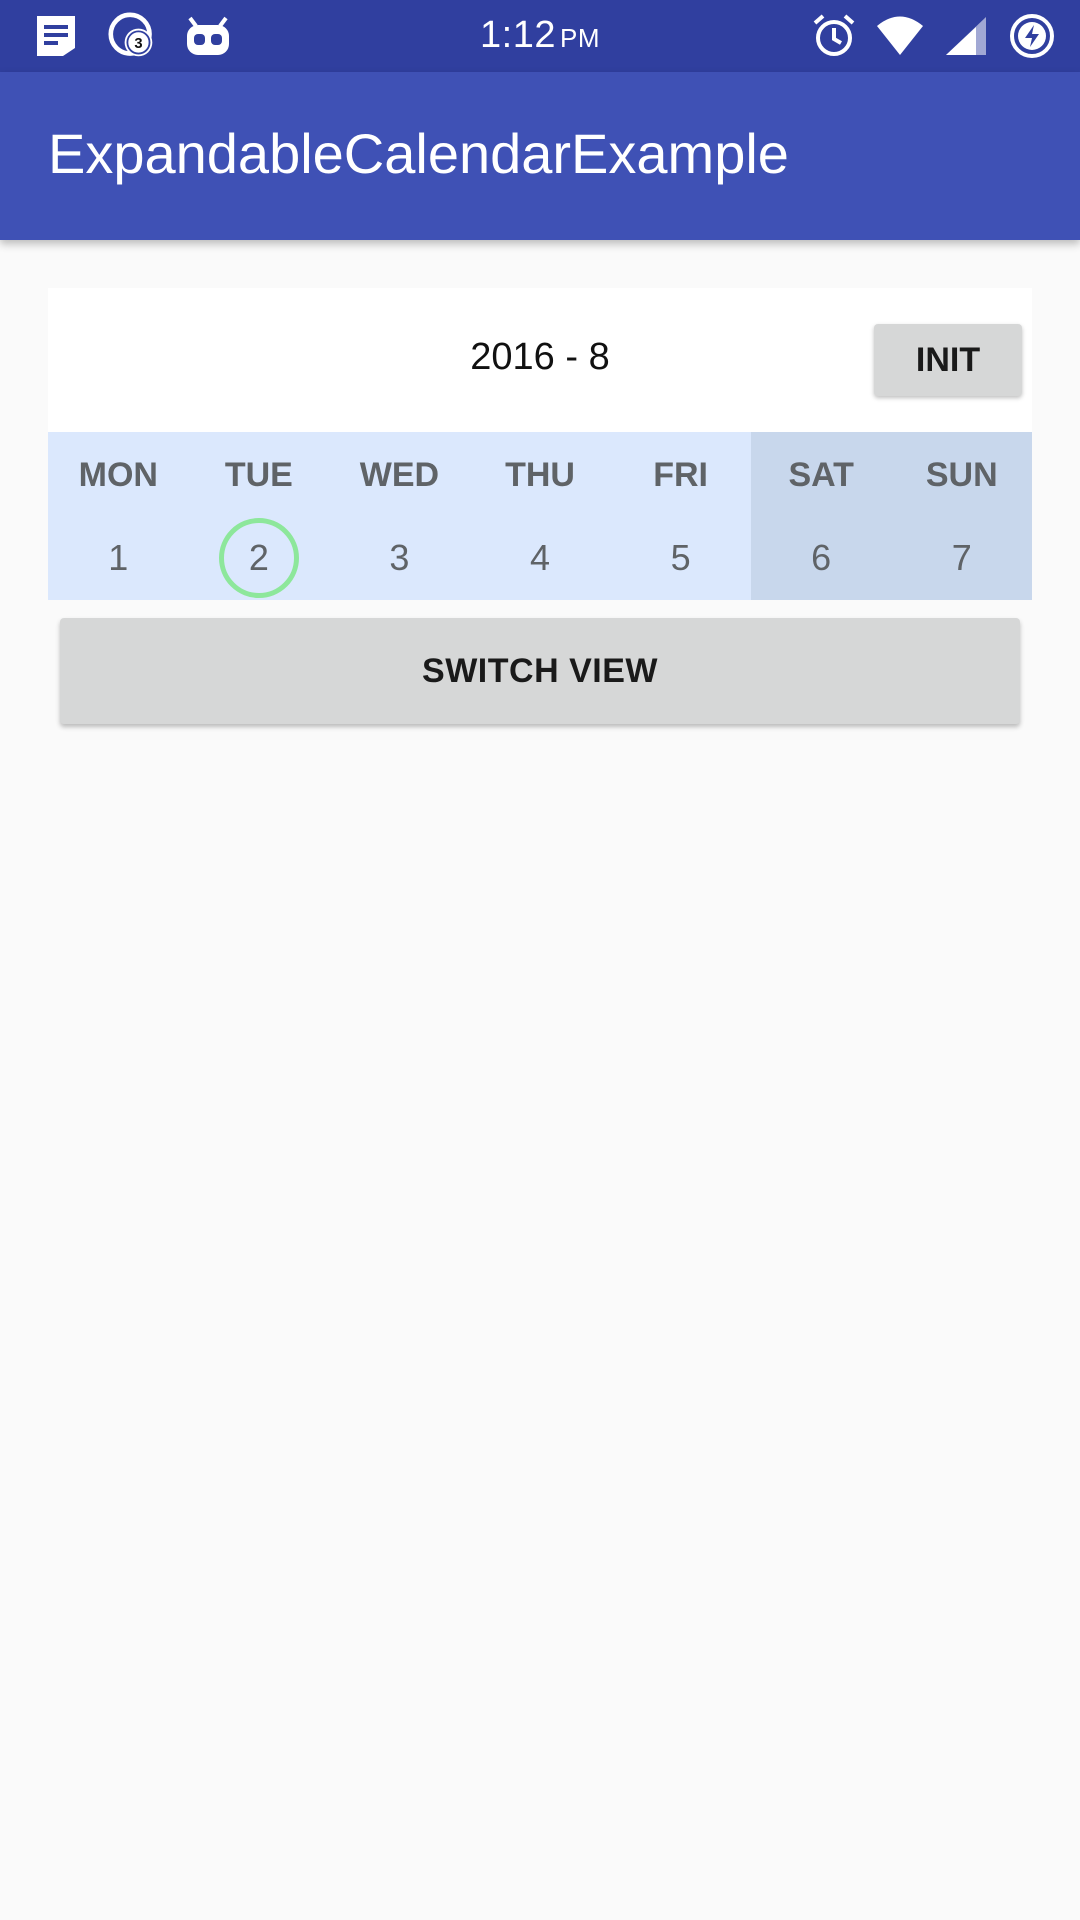 This screenshot has width=1080, height=1920. I want to click on day-number-selected: 2, so click(258, 558).